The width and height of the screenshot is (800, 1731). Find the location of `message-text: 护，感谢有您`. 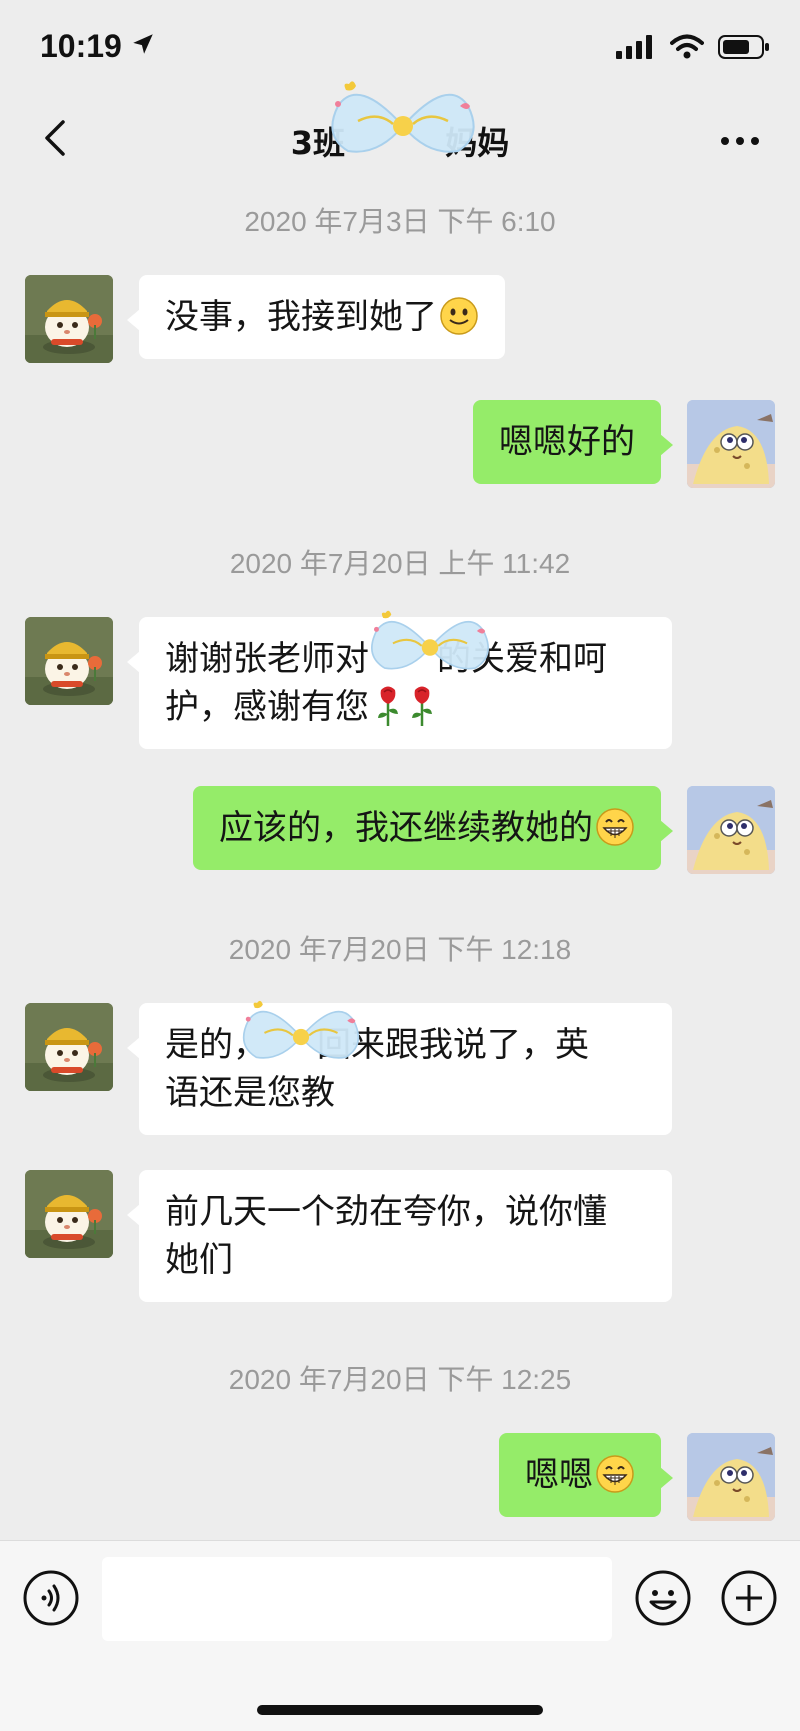

message-text: 护，感谢有您 is located at coordinates (267, 707).